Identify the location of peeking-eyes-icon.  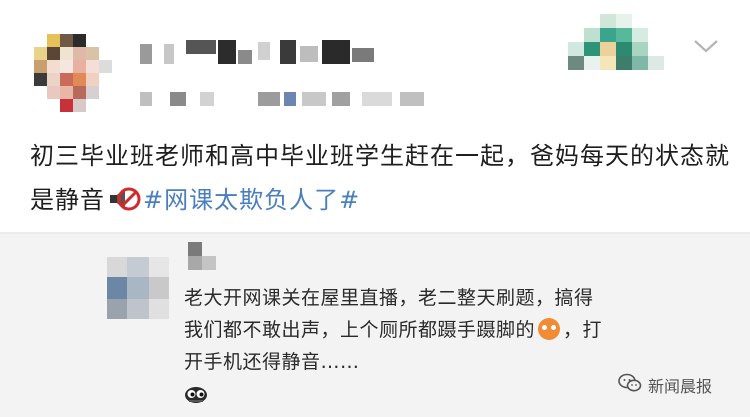
(196, 392).